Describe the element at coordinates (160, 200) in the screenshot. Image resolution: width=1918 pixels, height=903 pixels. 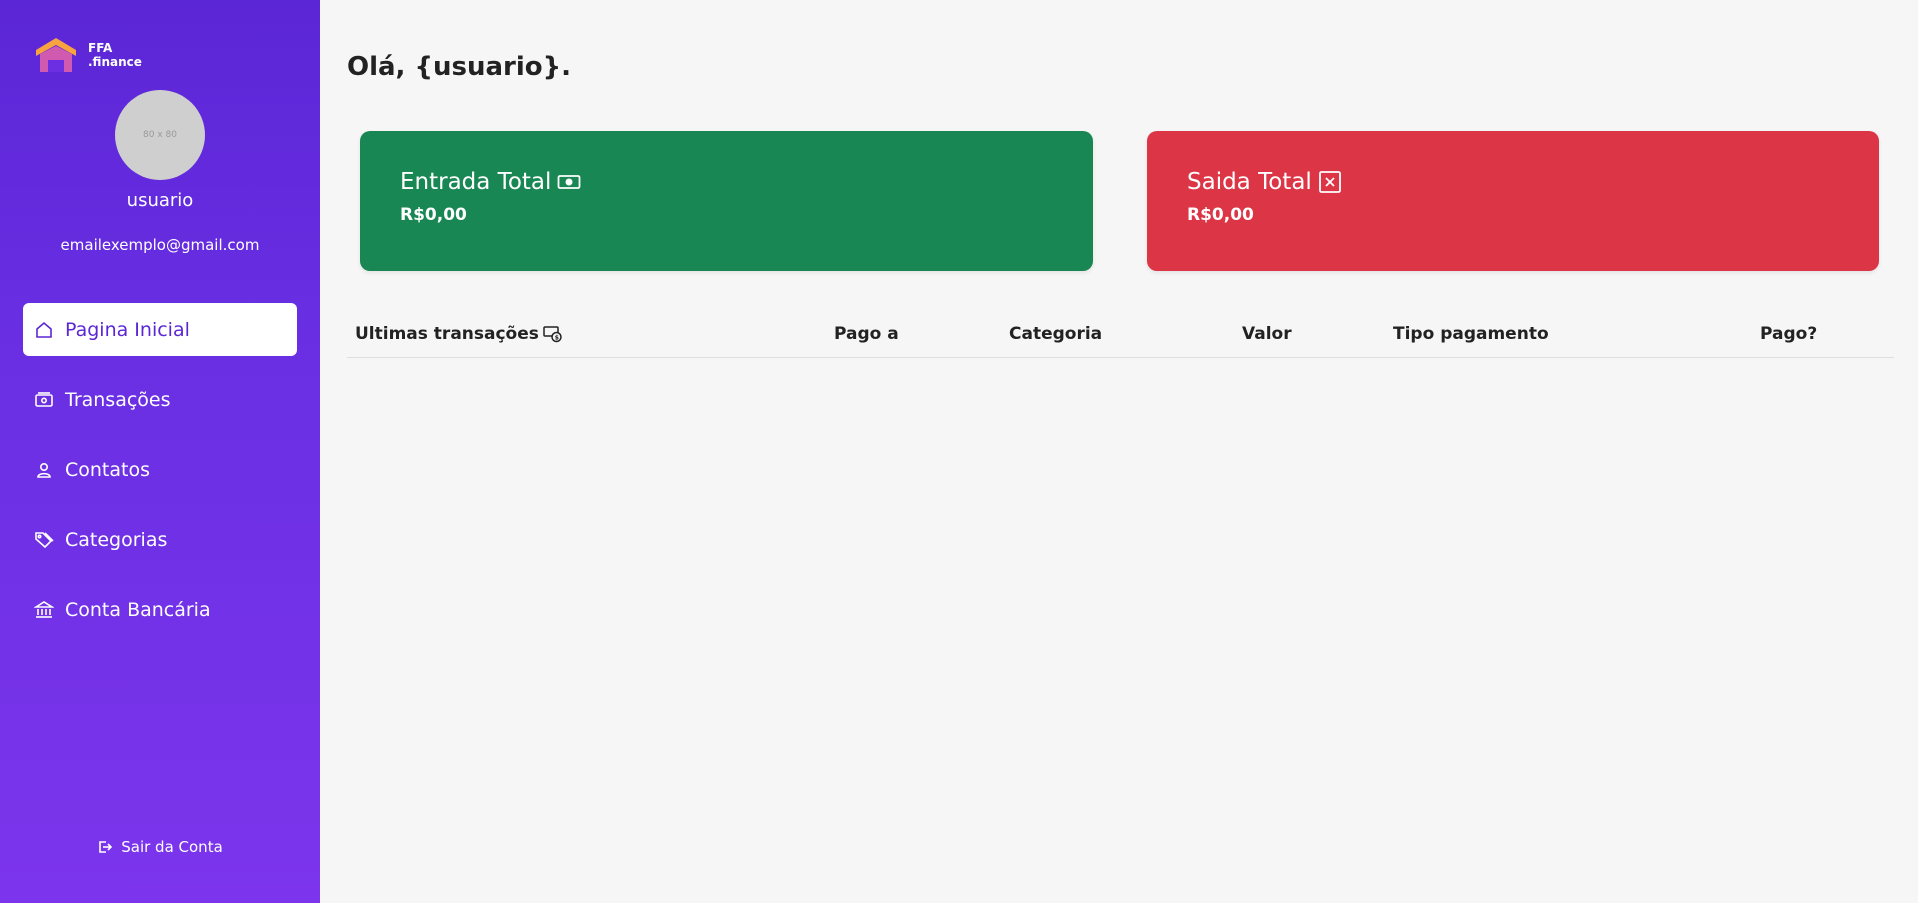
I see `user-name: usuario` at that location.